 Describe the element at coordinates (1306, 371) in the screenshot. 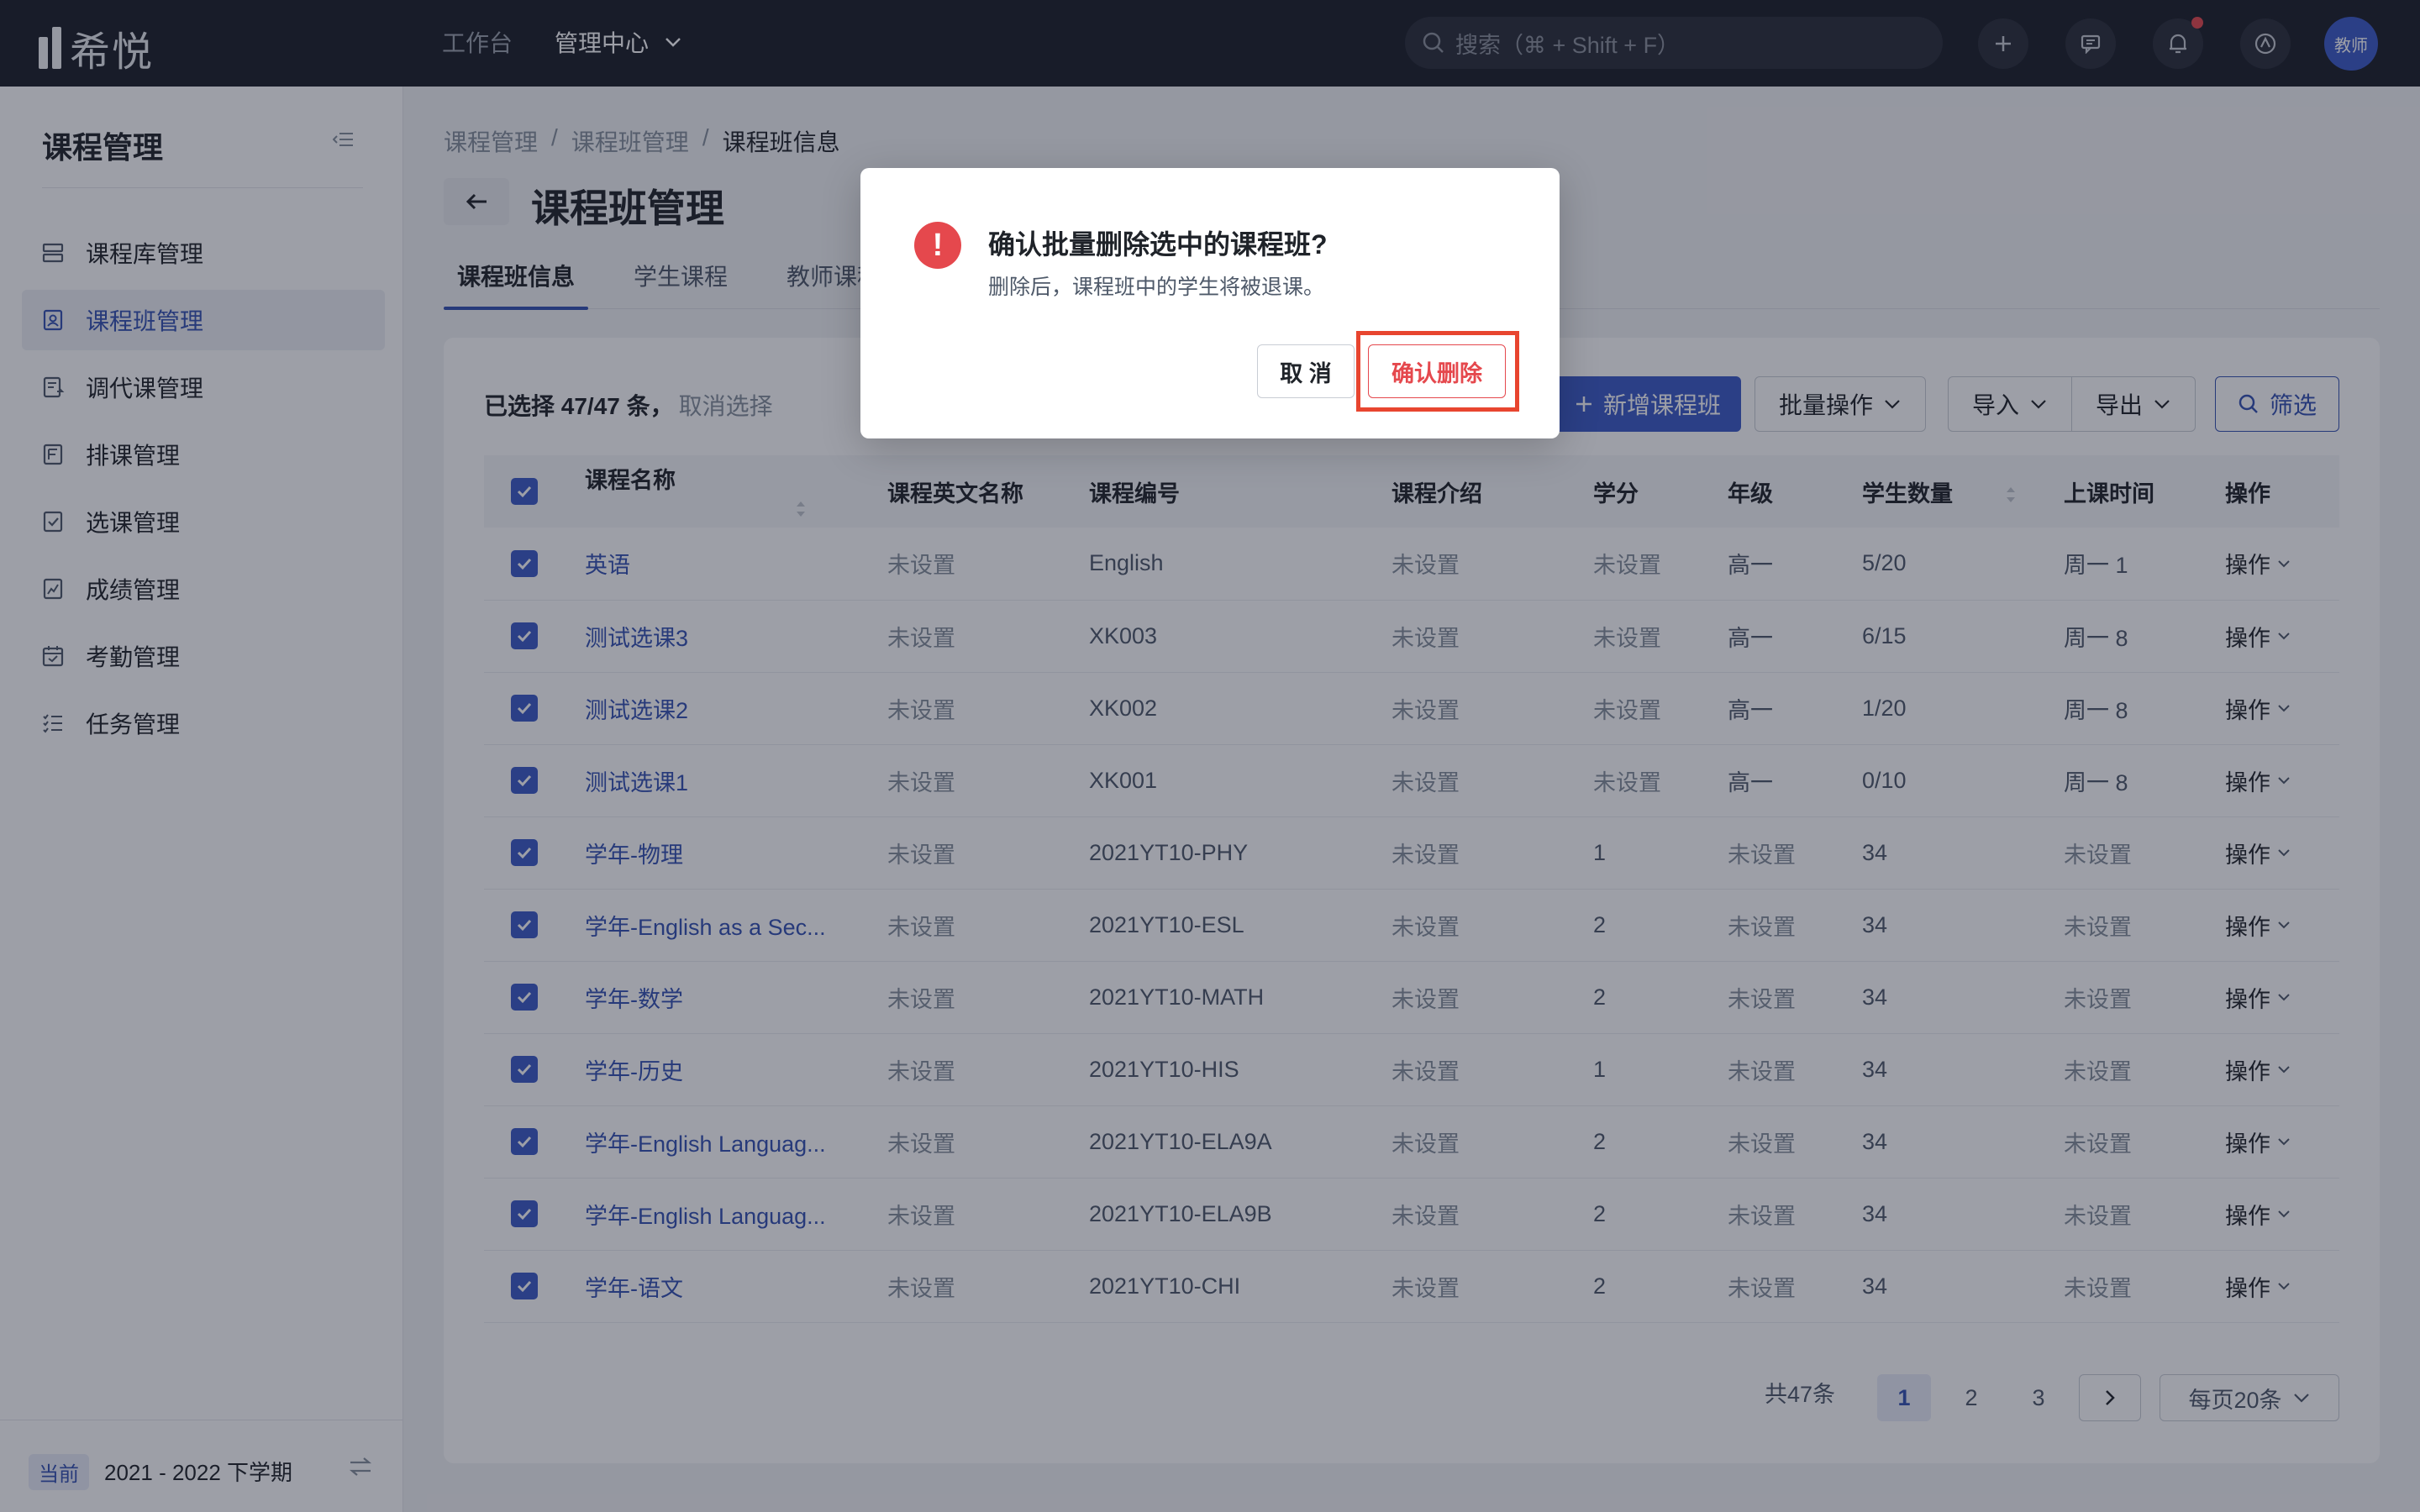

I see `cancel-button: 取 消` at that location.